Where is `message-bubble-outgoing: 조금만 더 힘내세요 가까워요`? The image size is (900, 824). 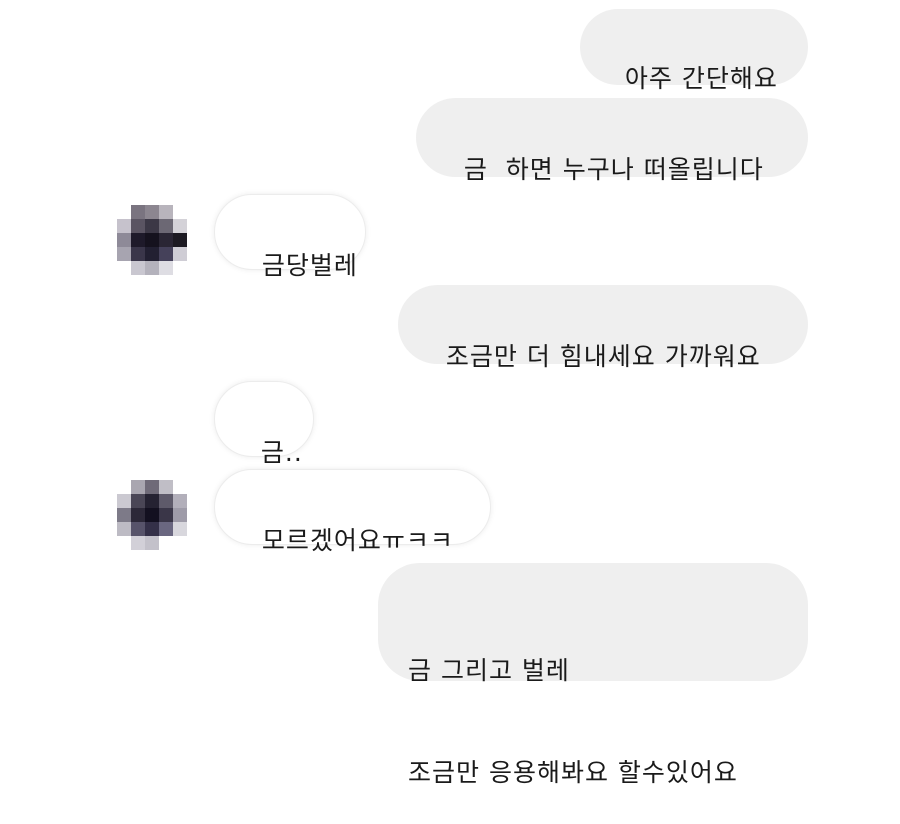
message-bubble-outgoing: 조금만 더 힘내세요 가까워요 is located at coordinates (603, 328).